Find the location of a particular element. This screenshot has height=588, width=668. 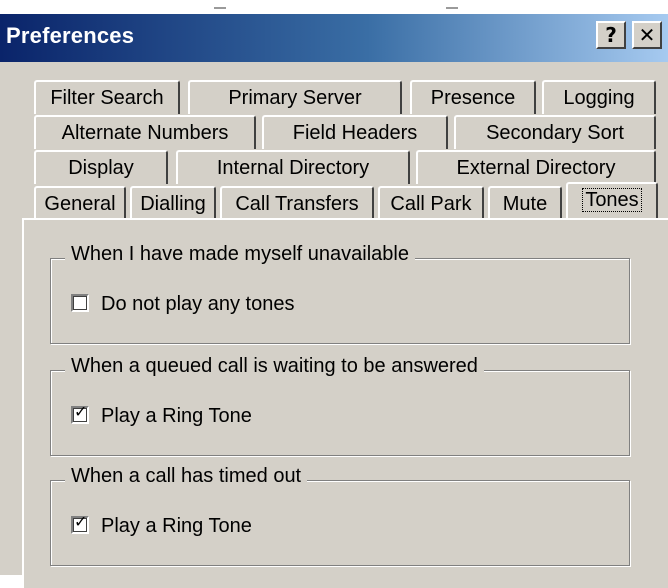

play-ring-tone-queued-checkbox: ✓ Play a Ring Tone is located at coordinates (161, 415).